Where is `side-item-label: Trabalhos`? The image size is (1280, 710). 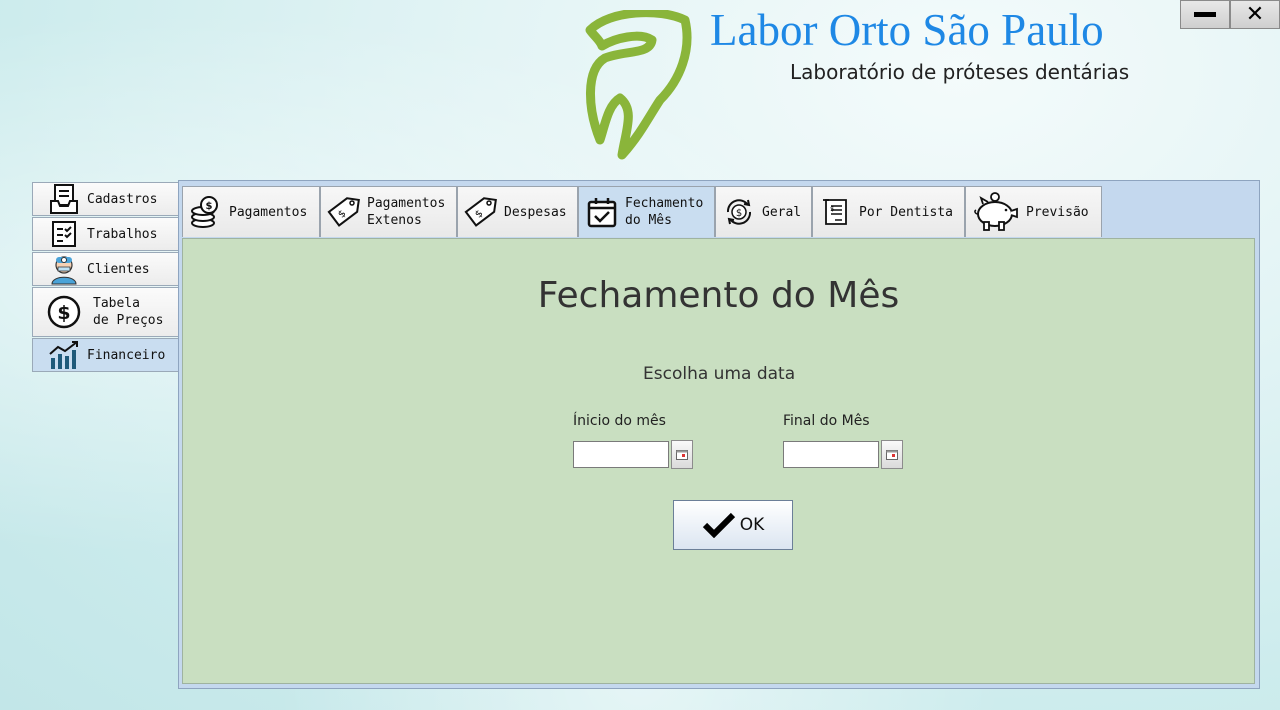
side-item-label: Trabalhos is located at coordinates (122, 234).